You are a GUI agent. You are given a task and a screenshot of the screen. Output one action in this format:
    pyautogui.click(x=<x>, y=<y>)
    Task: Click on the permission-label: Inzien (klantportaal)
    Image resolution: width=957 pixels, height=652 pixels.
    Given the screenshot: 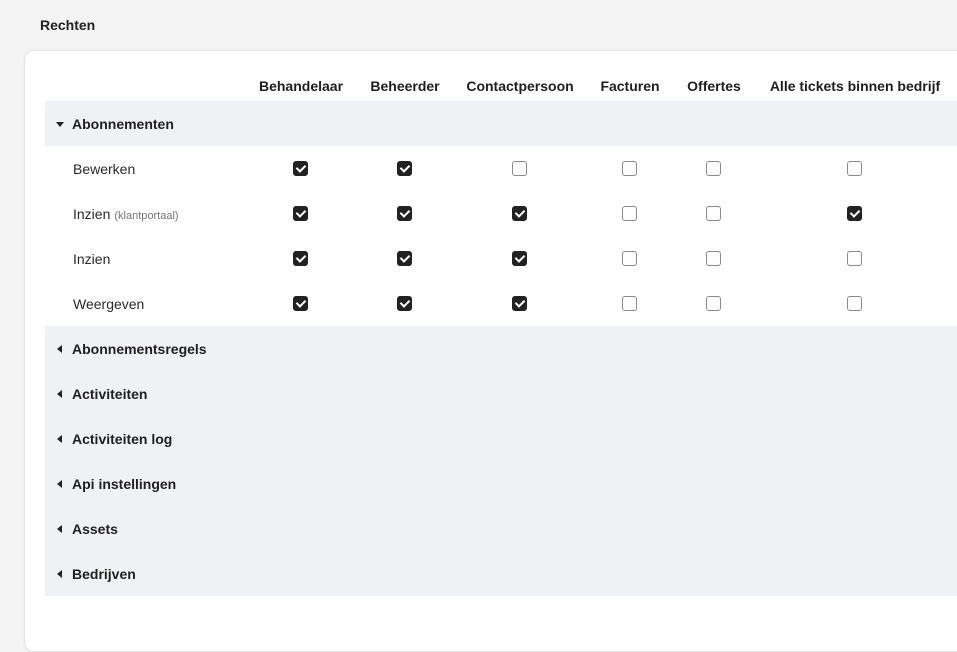 What is the action you would take?
    pyautogui.click(x=126, y=214)
    